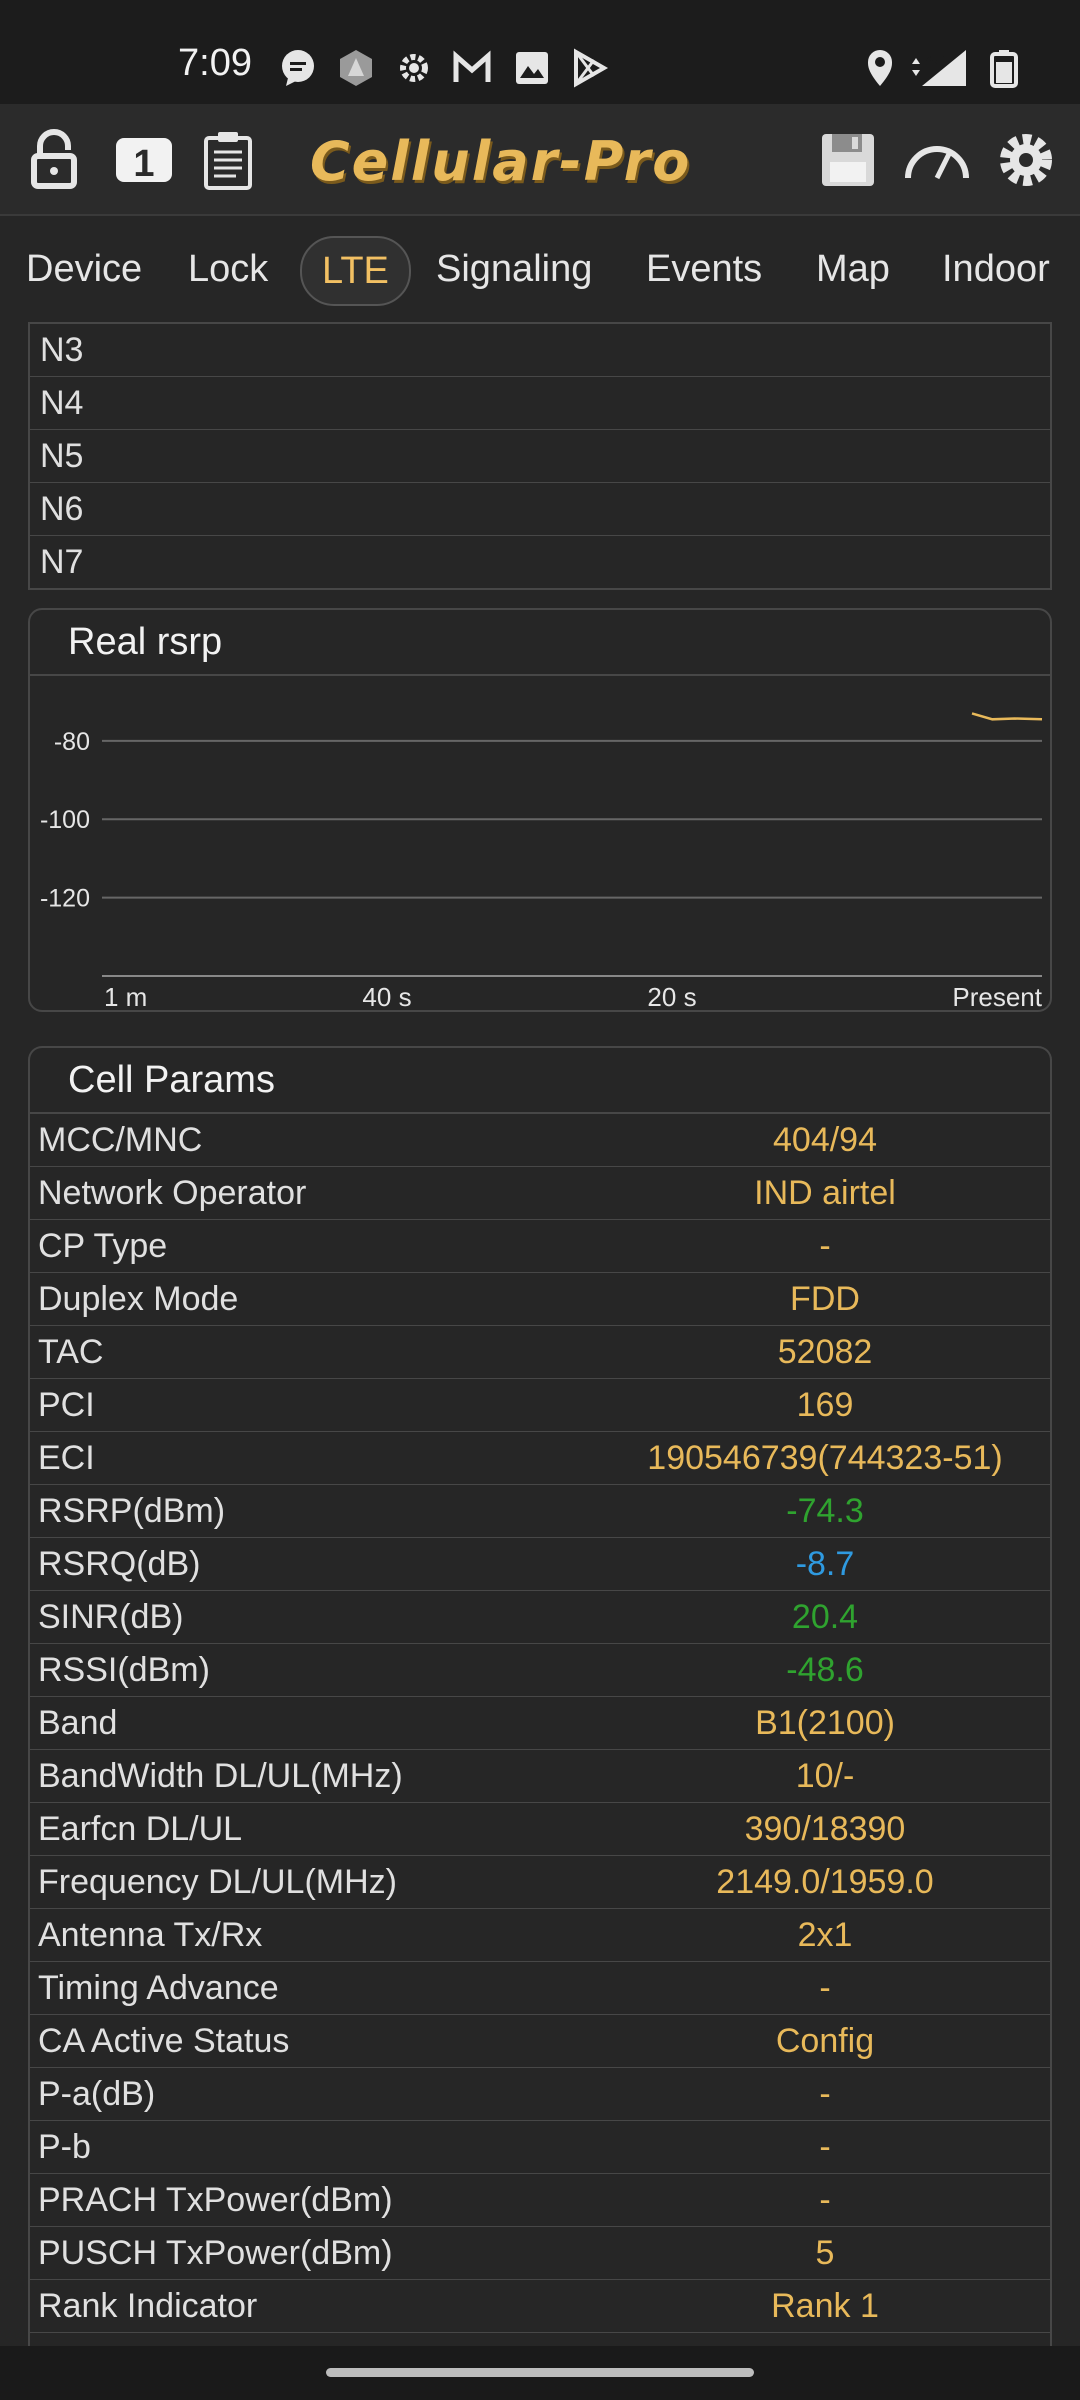 Image resolution: width=1080 pixels, height=2400 pixels. What do you see at coordinates (132, 1511) in the screenshot?
I see `param-label: RSRP(dBm)` at bounding box center [132, 1511].